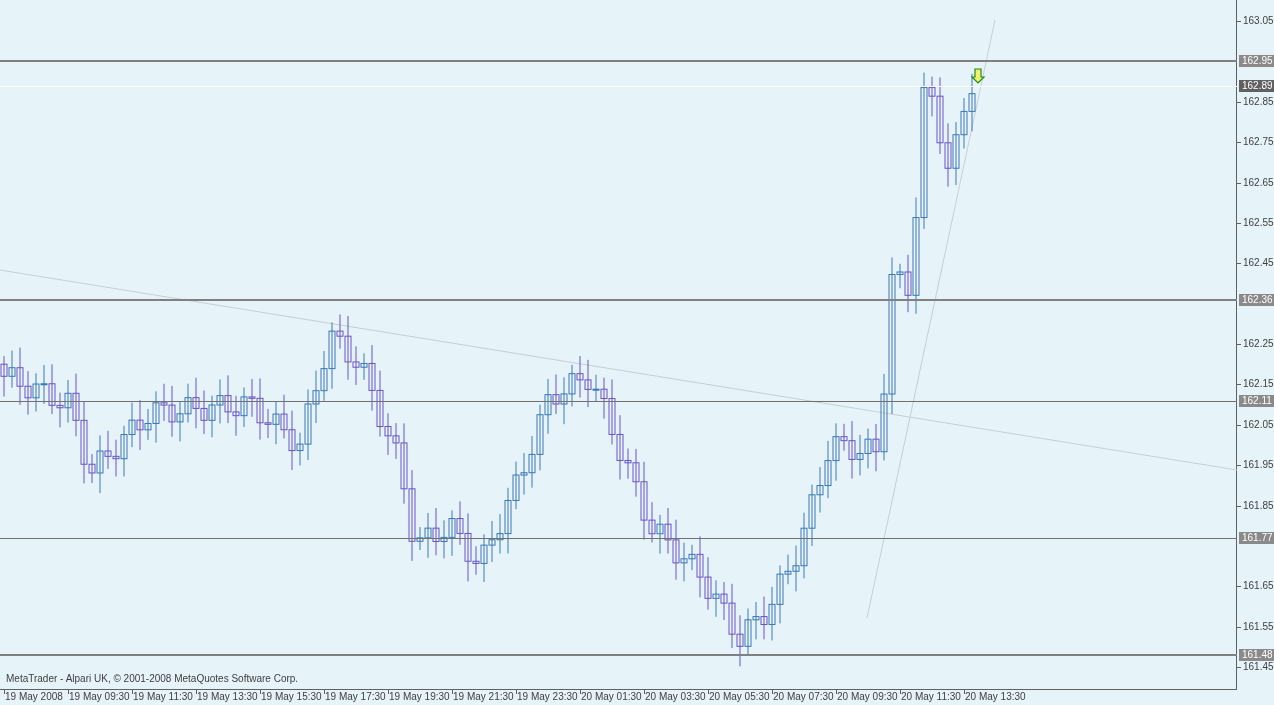  I want to click on time-axis-label: 20 May 13:30, so click(995, 697).